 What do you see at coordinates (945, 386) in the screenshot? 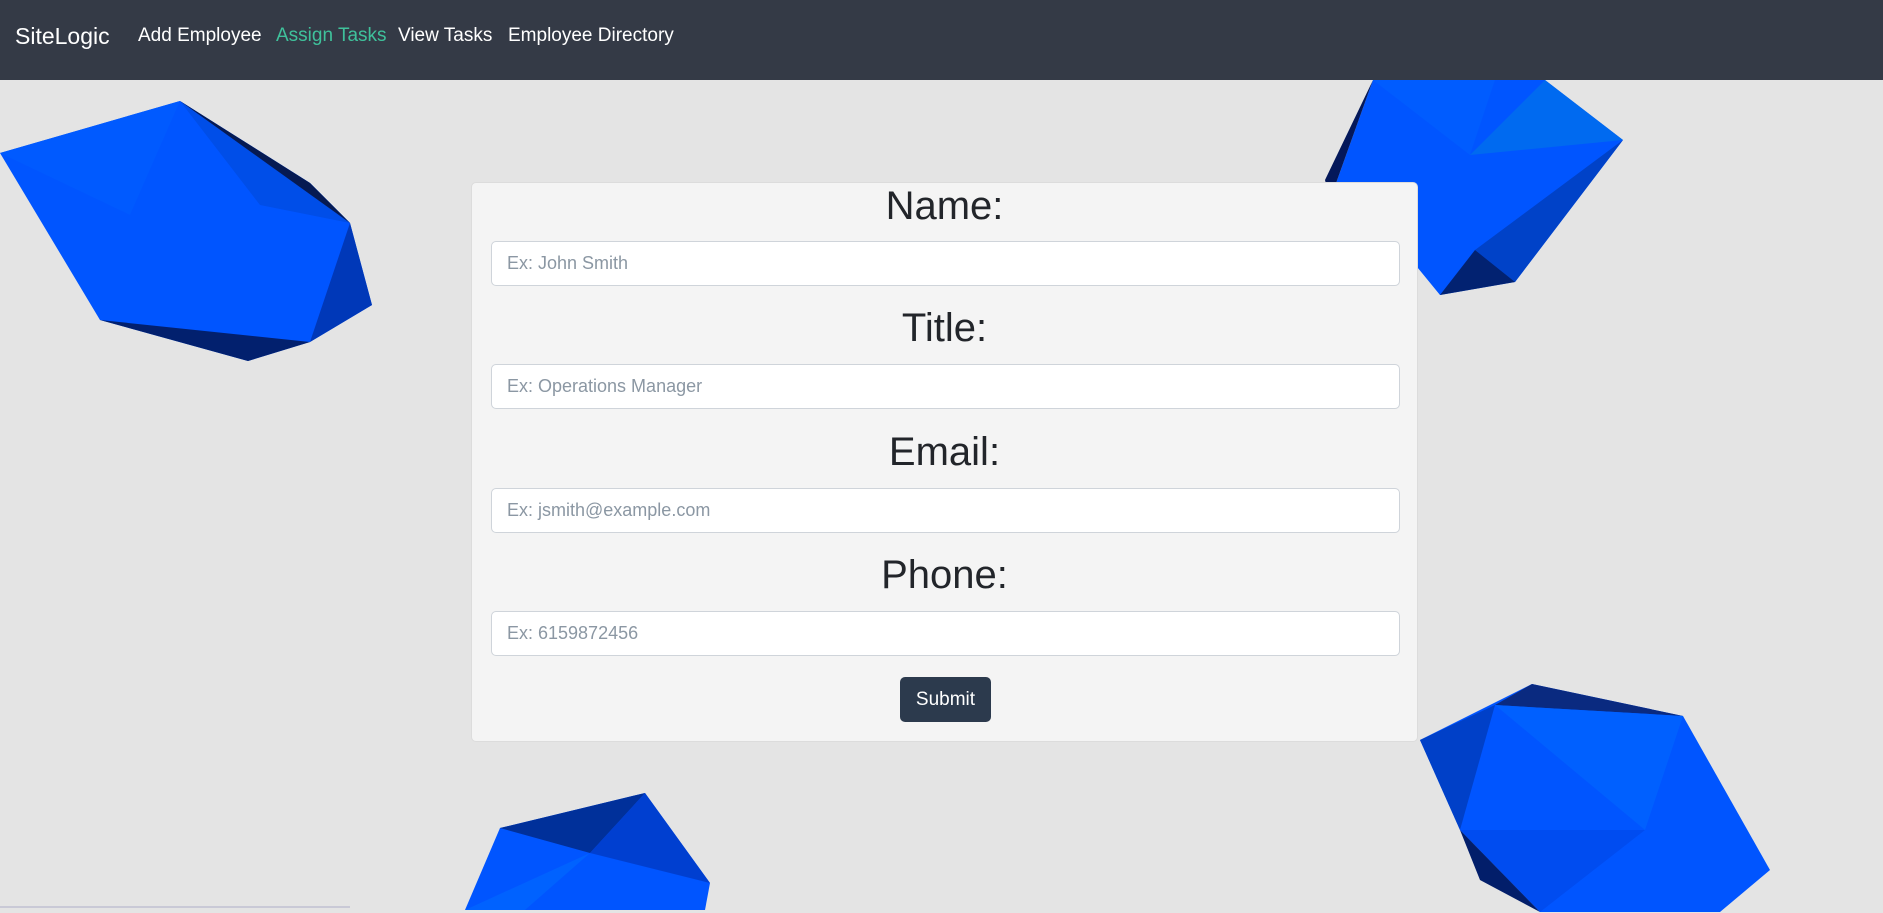
I see `title-input` at bounding box center [945, 386].